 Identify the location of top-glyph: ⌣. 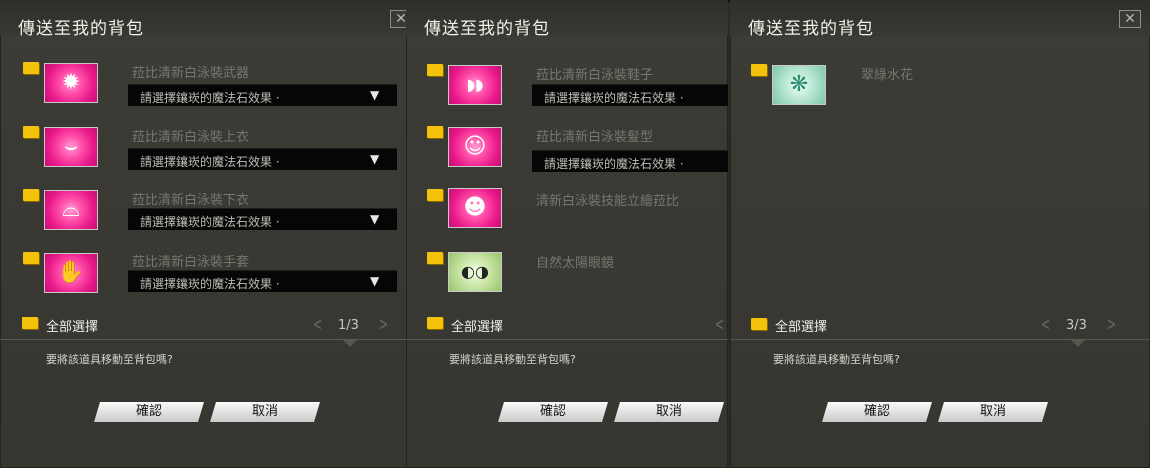
(71, 146).